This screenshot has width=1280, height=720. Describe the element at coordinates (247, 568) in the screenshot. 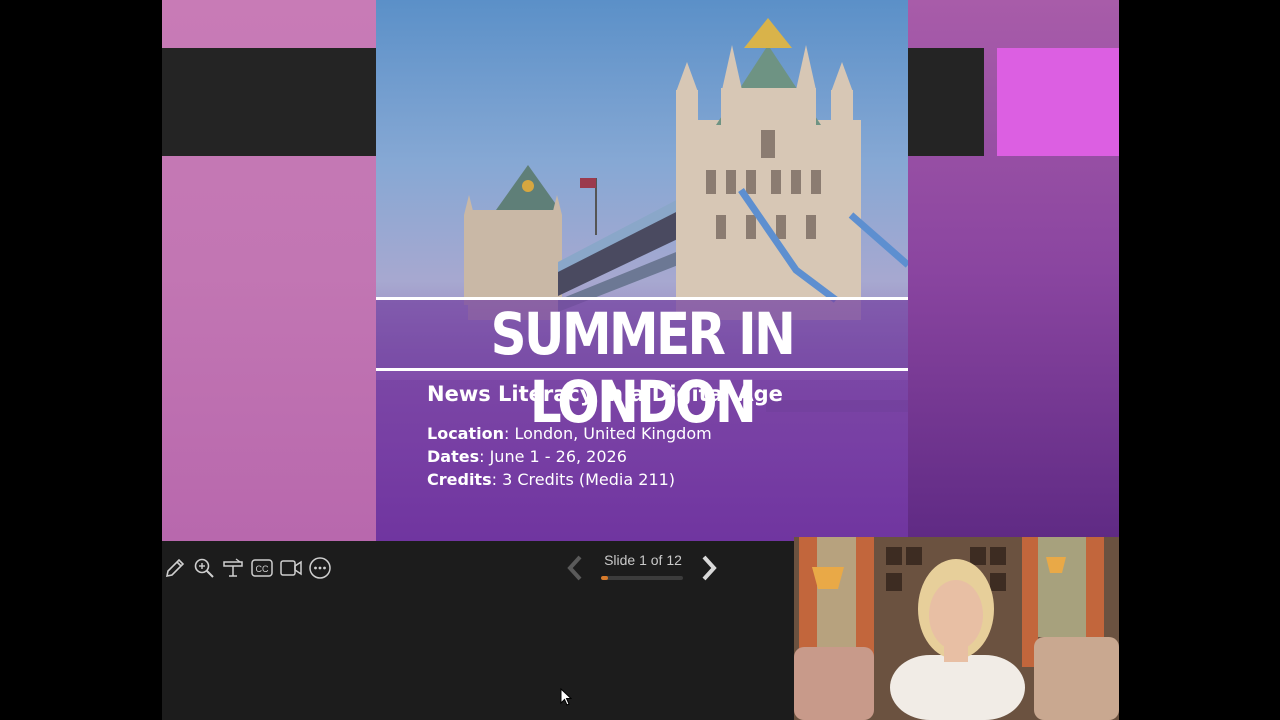

I see `presenter-toolbar: CC` at that location.